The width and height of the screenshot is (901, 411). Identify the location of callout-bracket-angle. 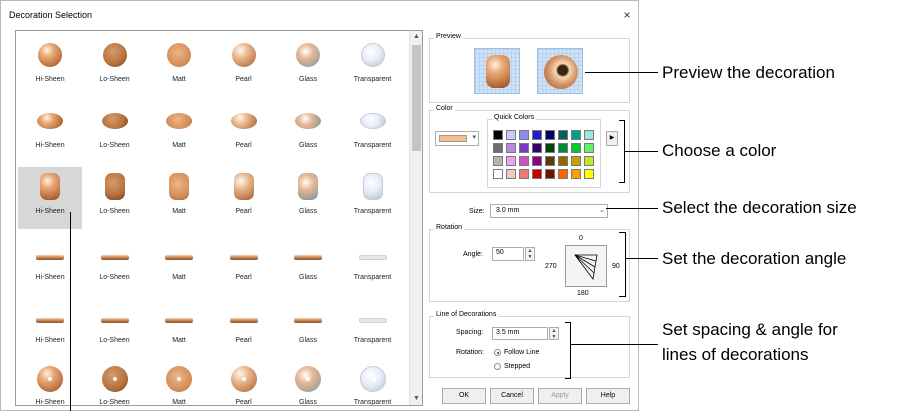
(625, 264).